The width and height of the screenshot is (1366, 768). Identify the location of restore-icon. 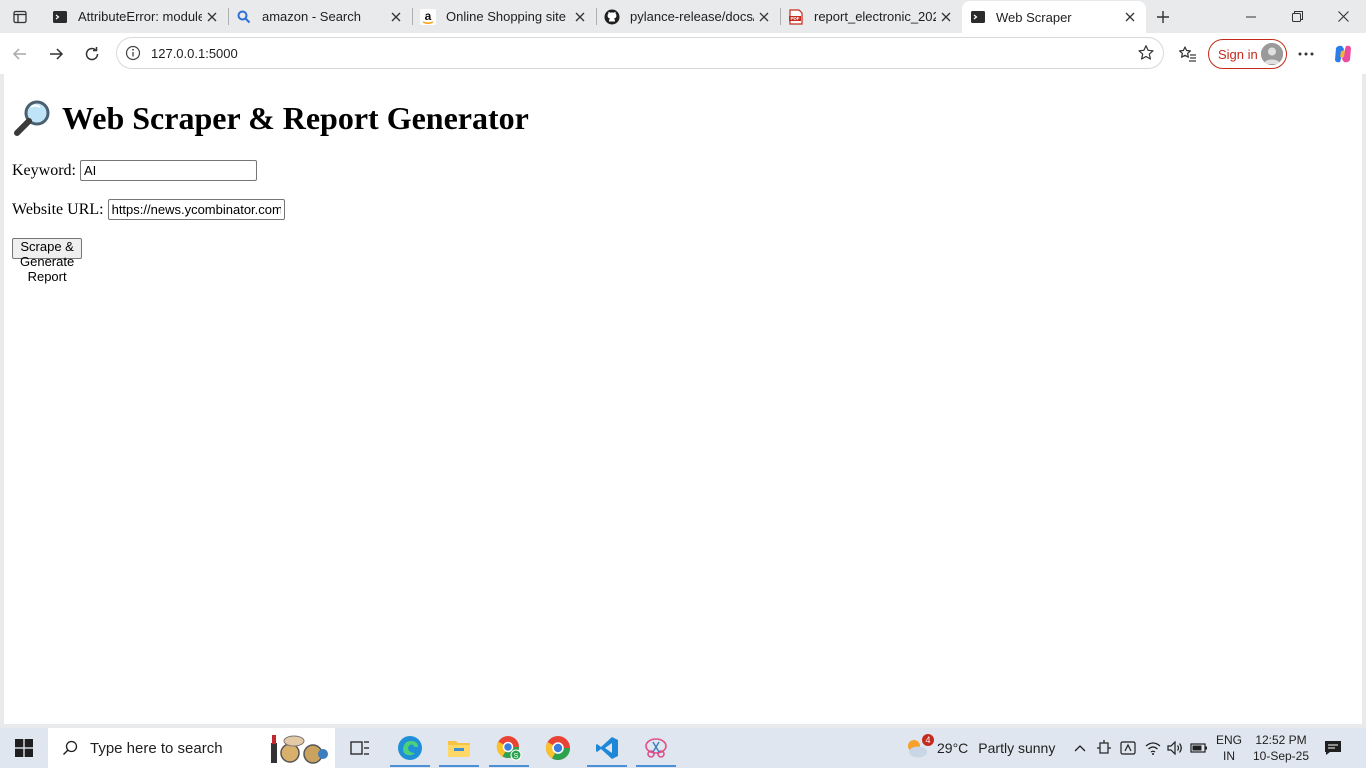
(1297, 16).